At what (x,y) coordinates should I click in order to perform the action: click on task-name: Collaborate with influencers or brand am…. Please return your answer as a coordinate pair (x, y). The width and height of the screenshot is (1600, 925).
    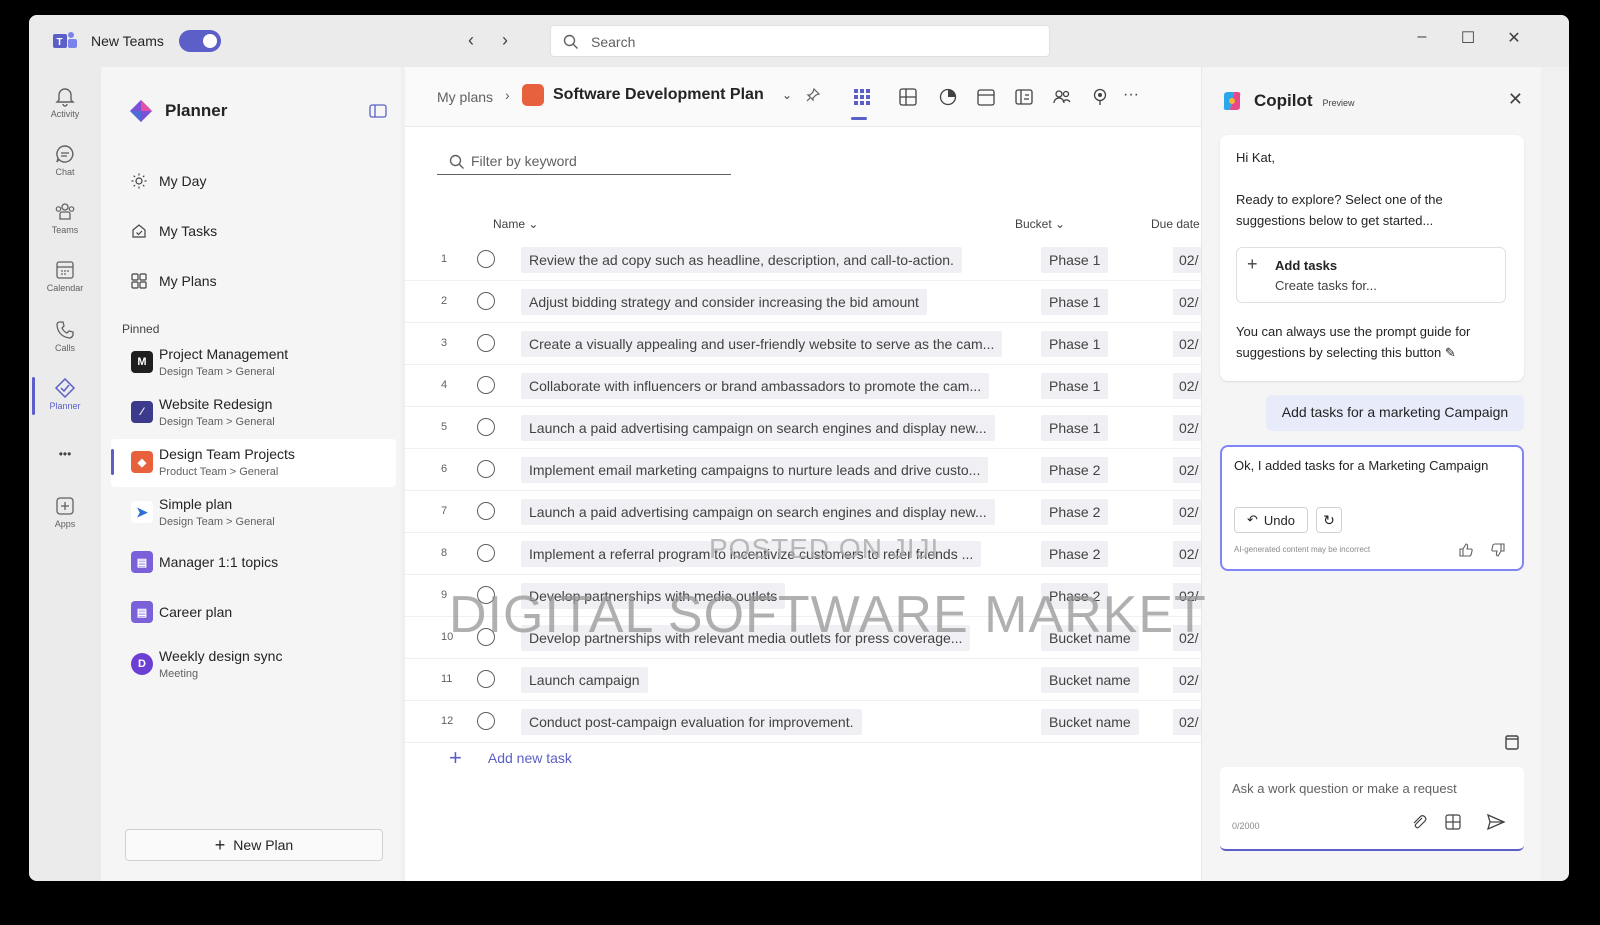
    Looking at the image, I should click on (755, 386).